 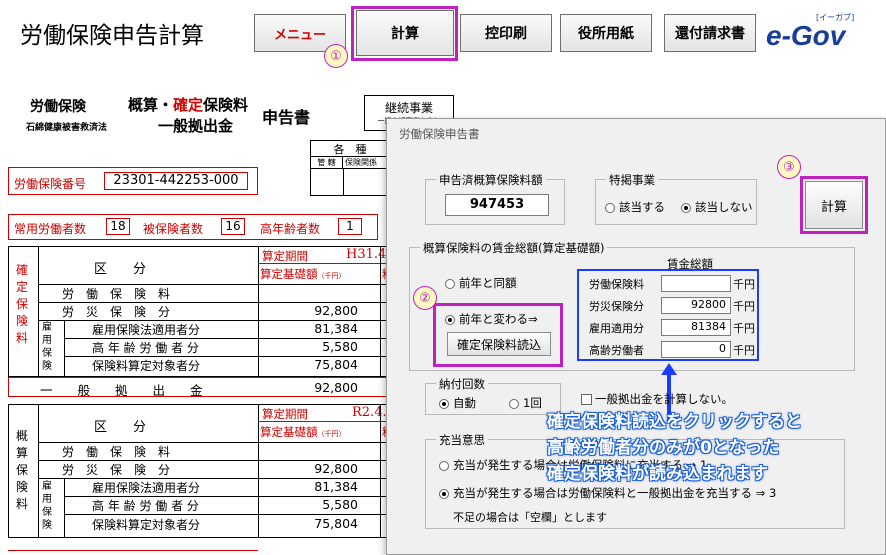 What do you see at coordinates (616, 328) in the screenshot?
I see `wage-label-employment: 雇用適用分` at bounding box center [616, 328].